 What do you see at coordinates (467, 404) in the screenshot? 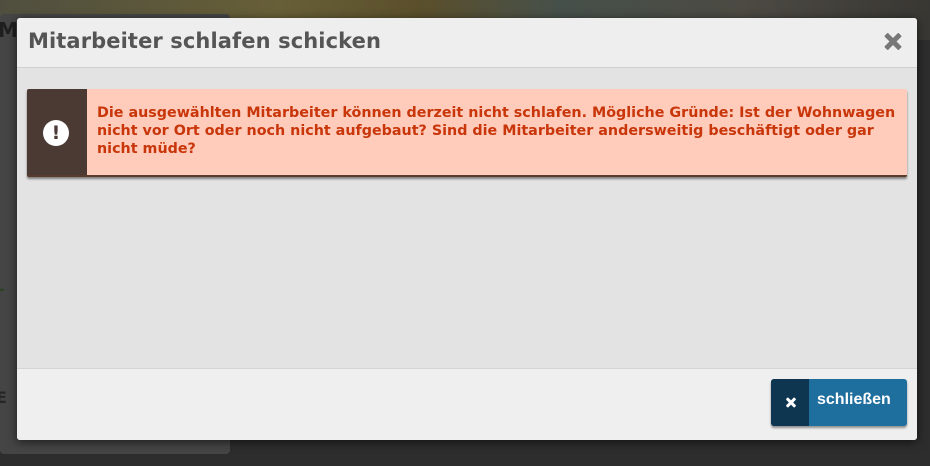
I see `dialog-footer: schließen` at bounding box center [467, 404].